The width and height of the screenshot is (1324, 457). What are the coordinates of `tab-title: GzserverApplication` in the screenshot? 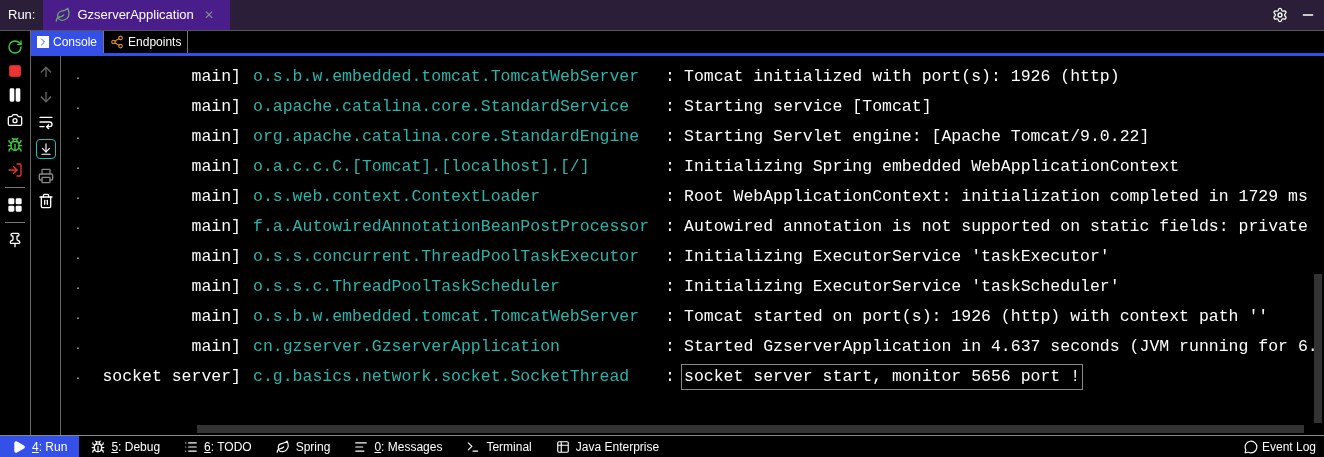 It's located at (135, 15).